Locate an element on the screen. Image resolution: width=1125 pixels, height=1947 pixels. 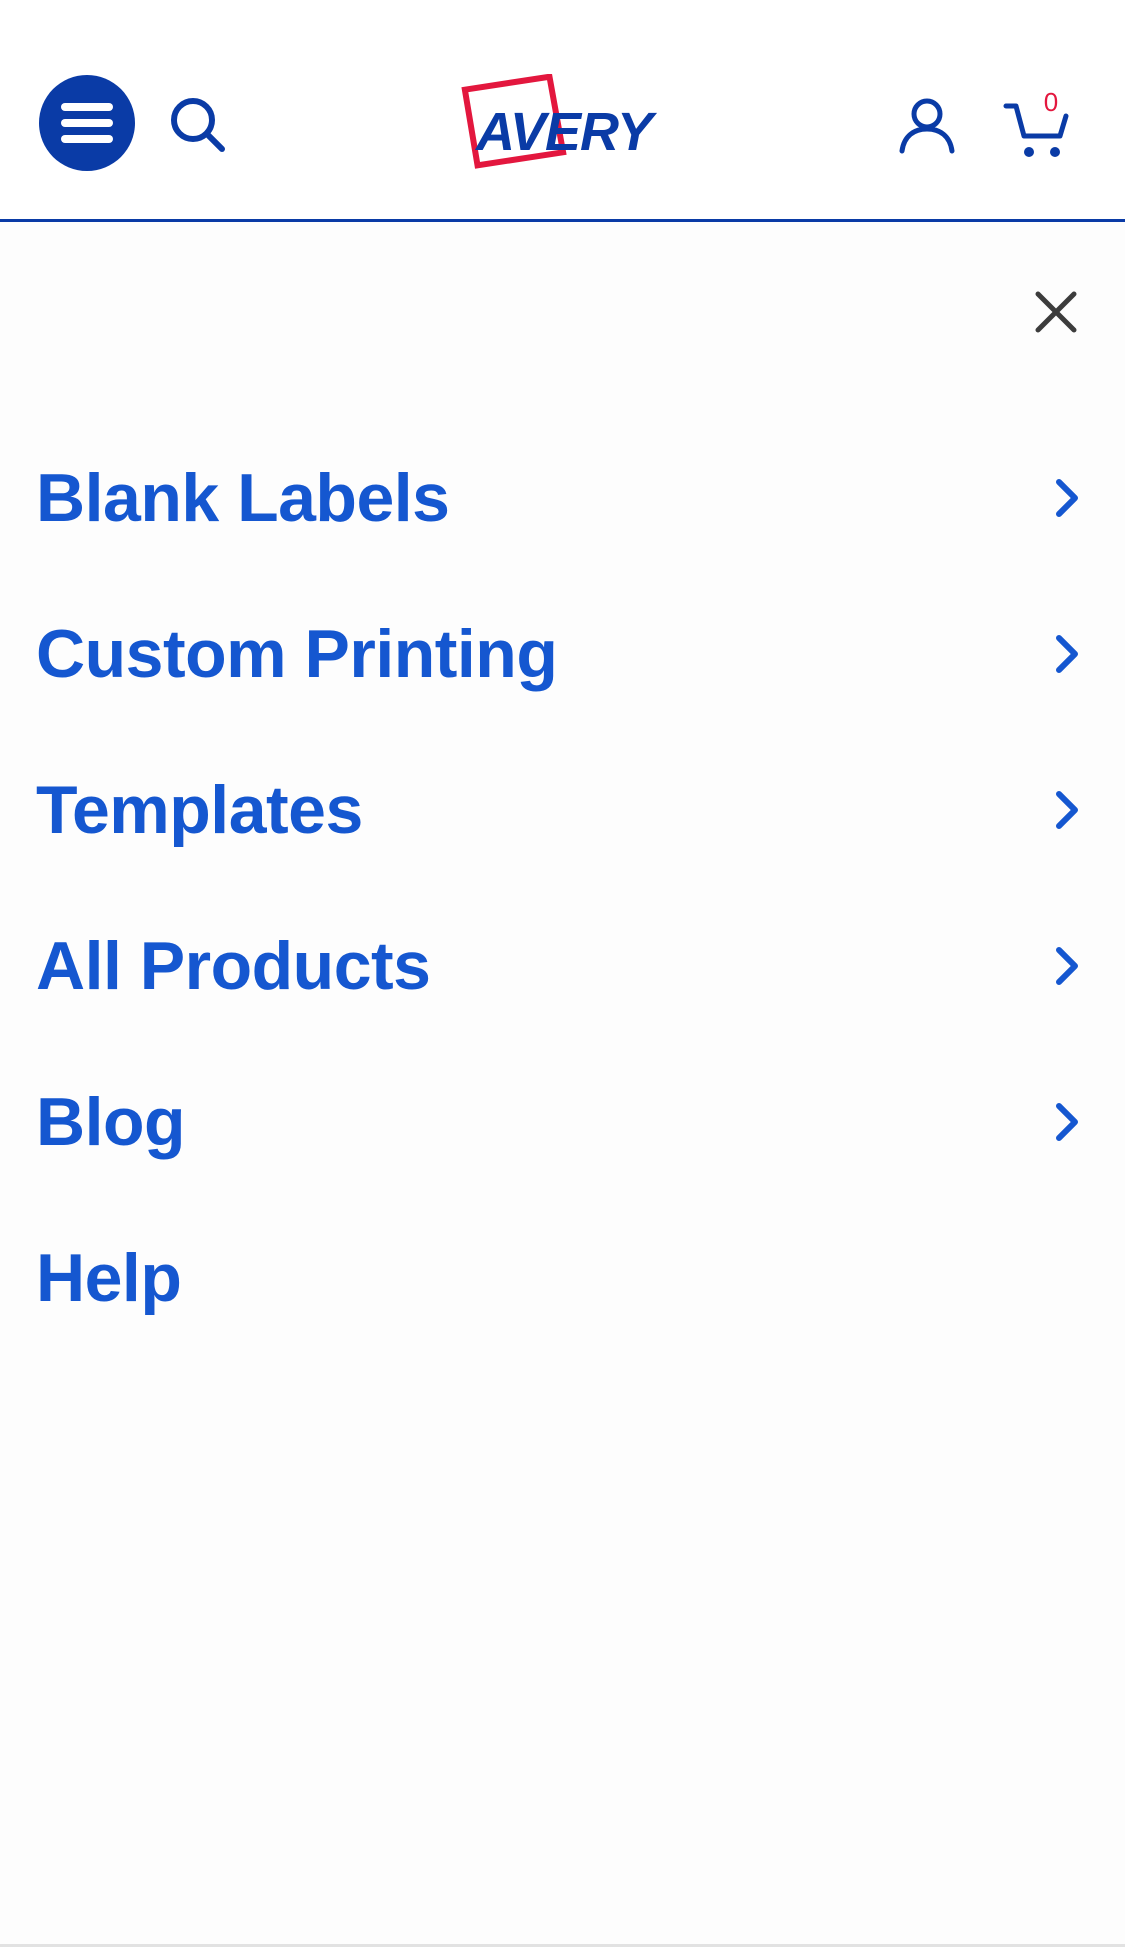
account-button is located at coordinates (927, 125).